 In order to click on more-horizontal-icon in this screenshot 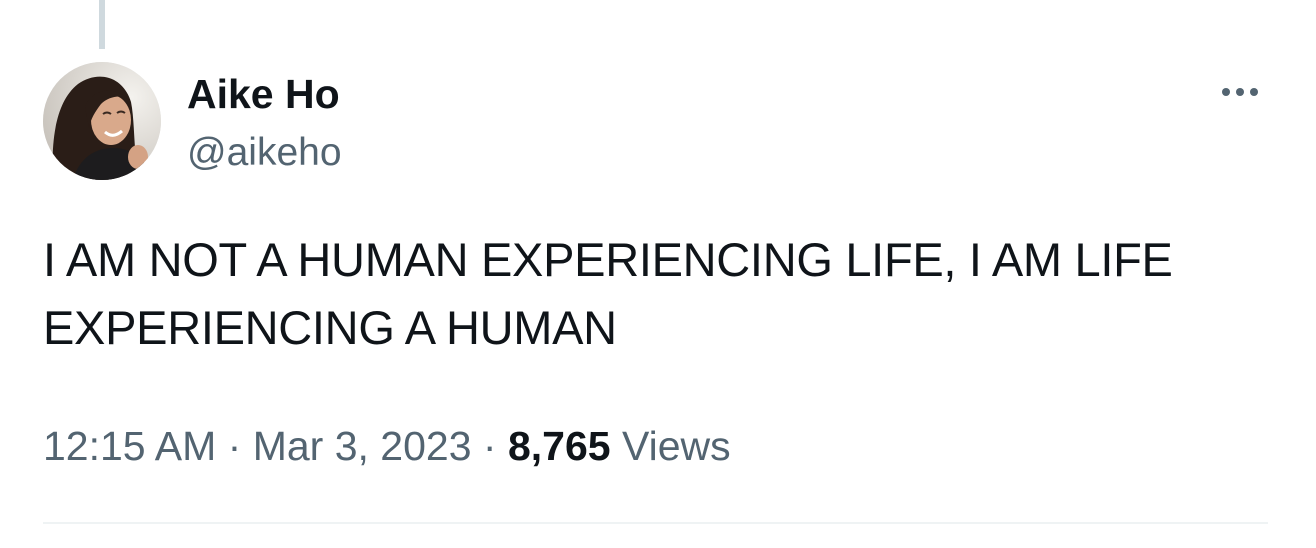, I will do `click(1240, 92)`.